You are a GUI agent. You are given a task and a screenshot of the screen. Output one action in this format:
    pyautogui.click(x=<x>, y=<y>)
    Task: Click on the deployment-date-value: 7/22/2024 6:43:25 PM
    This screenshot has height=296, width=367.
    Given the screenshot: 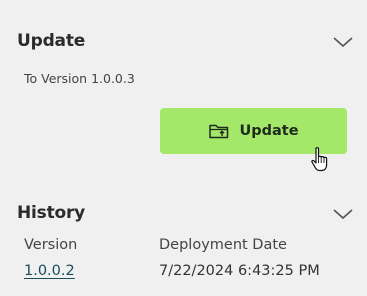 What is the action you would take?
    pyautogui.click(x=239, y=271)
    